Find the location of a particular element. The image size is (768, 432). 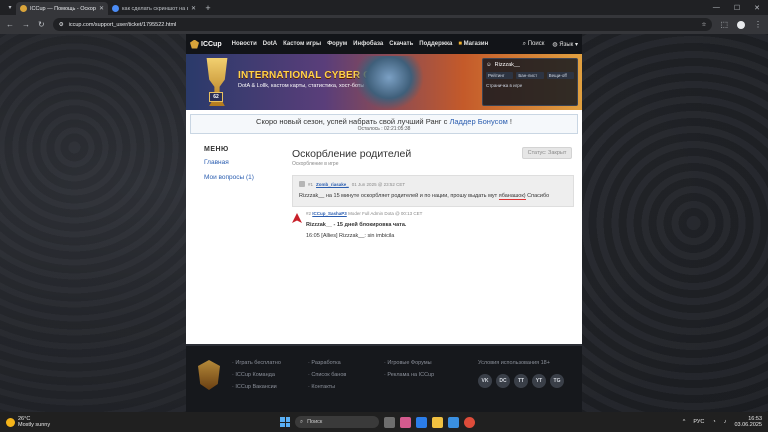

forward-icon: → is located at coordinates (26, 24).